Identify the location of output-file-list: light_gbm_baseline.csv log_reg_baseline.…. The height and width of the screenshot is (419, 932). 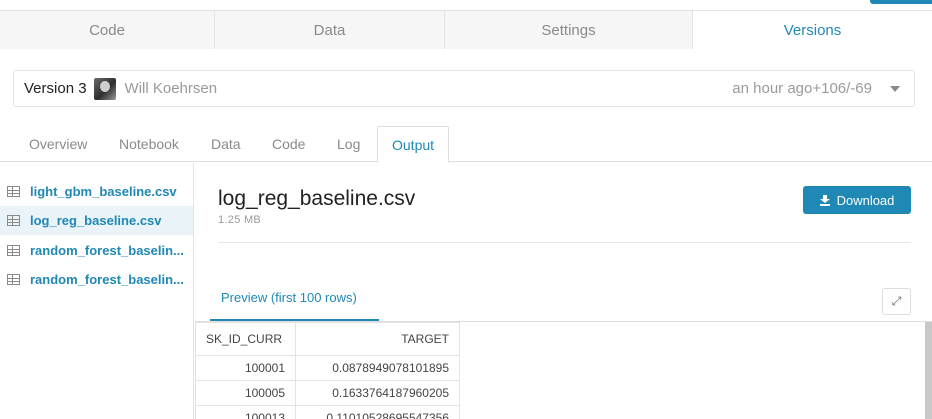
(97, 291).